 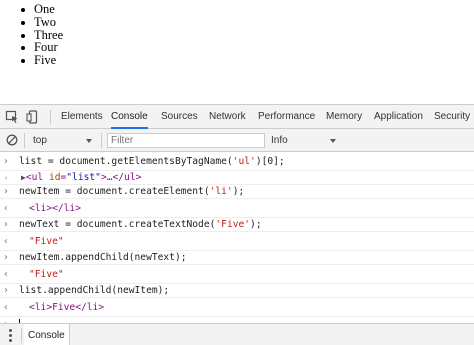 I want to click on tab-performance: Performance, so click(x=286, y=117).